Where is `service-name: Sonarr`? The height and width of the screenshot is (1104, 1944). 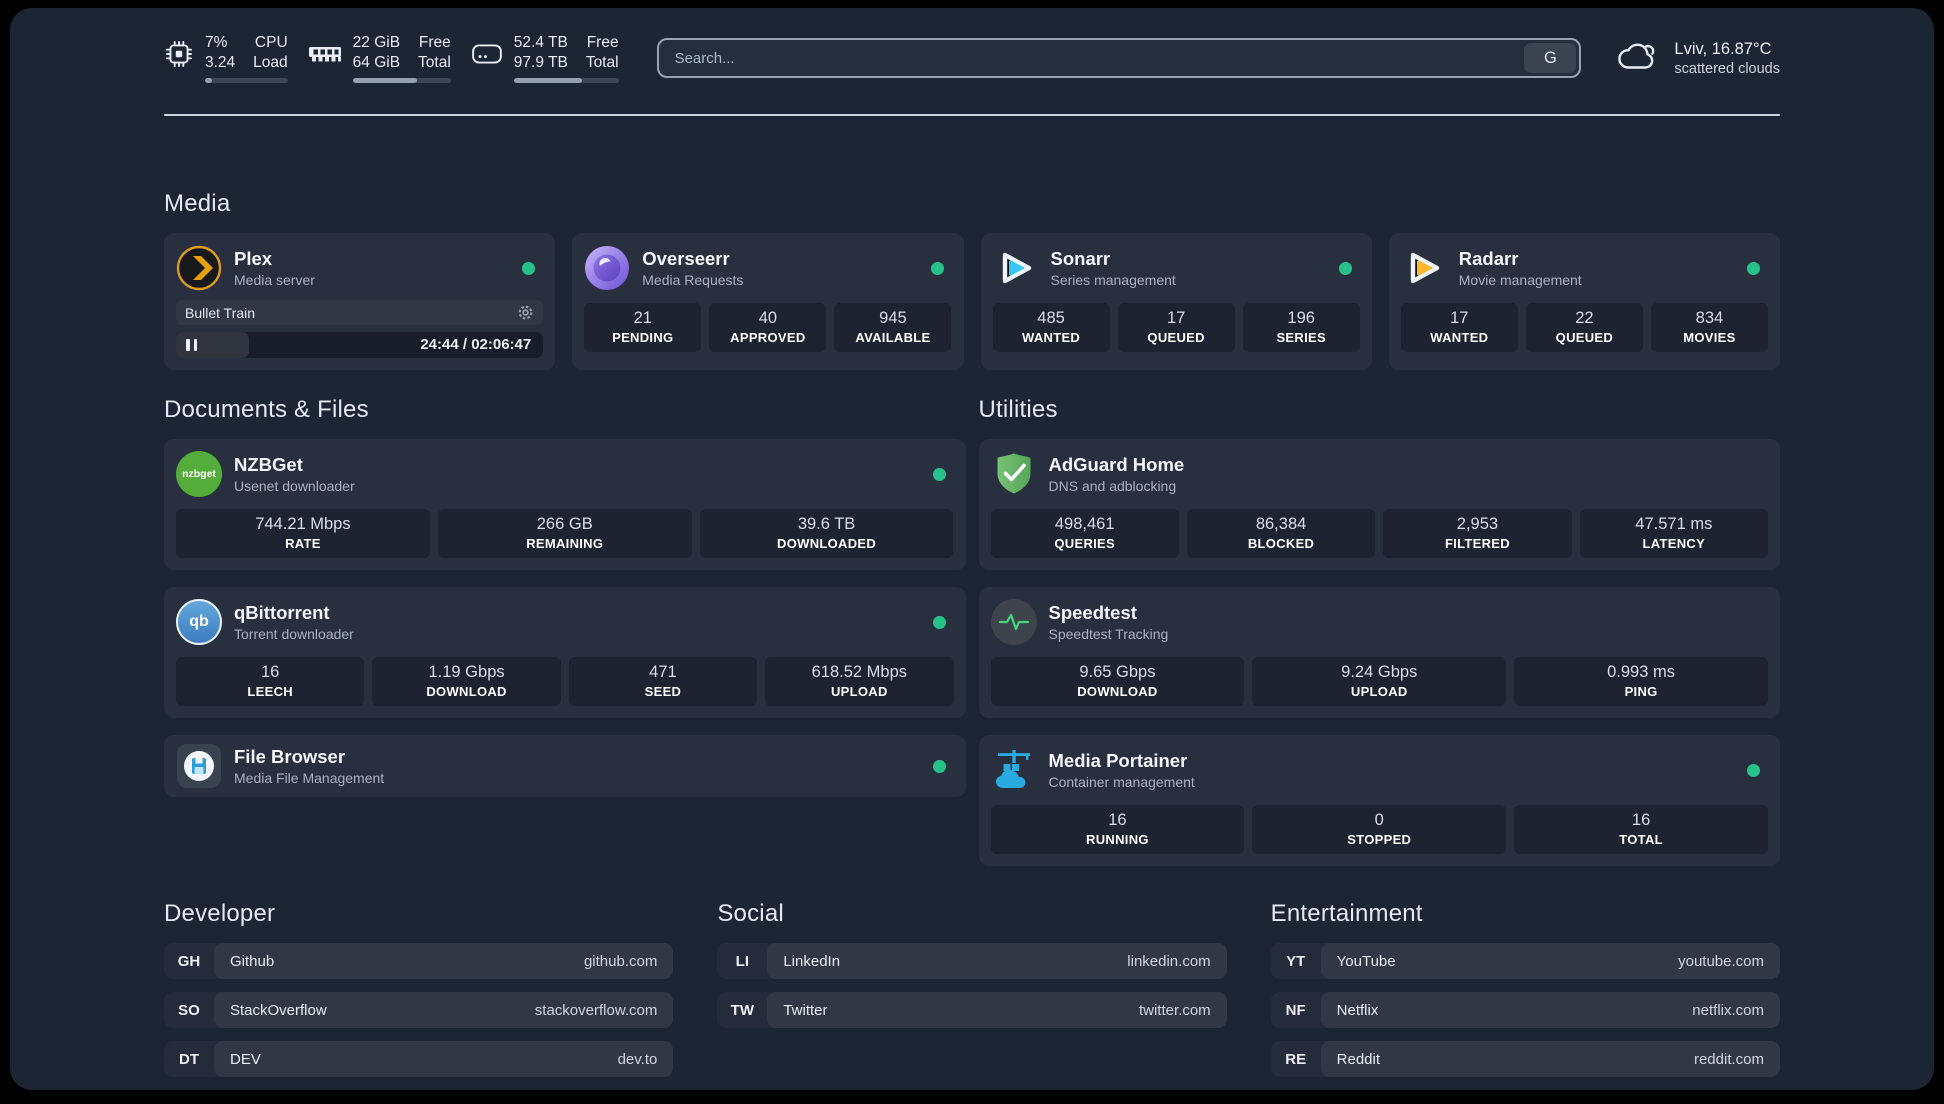
service-name: Sonarr is located at coordinates (1080, 258).